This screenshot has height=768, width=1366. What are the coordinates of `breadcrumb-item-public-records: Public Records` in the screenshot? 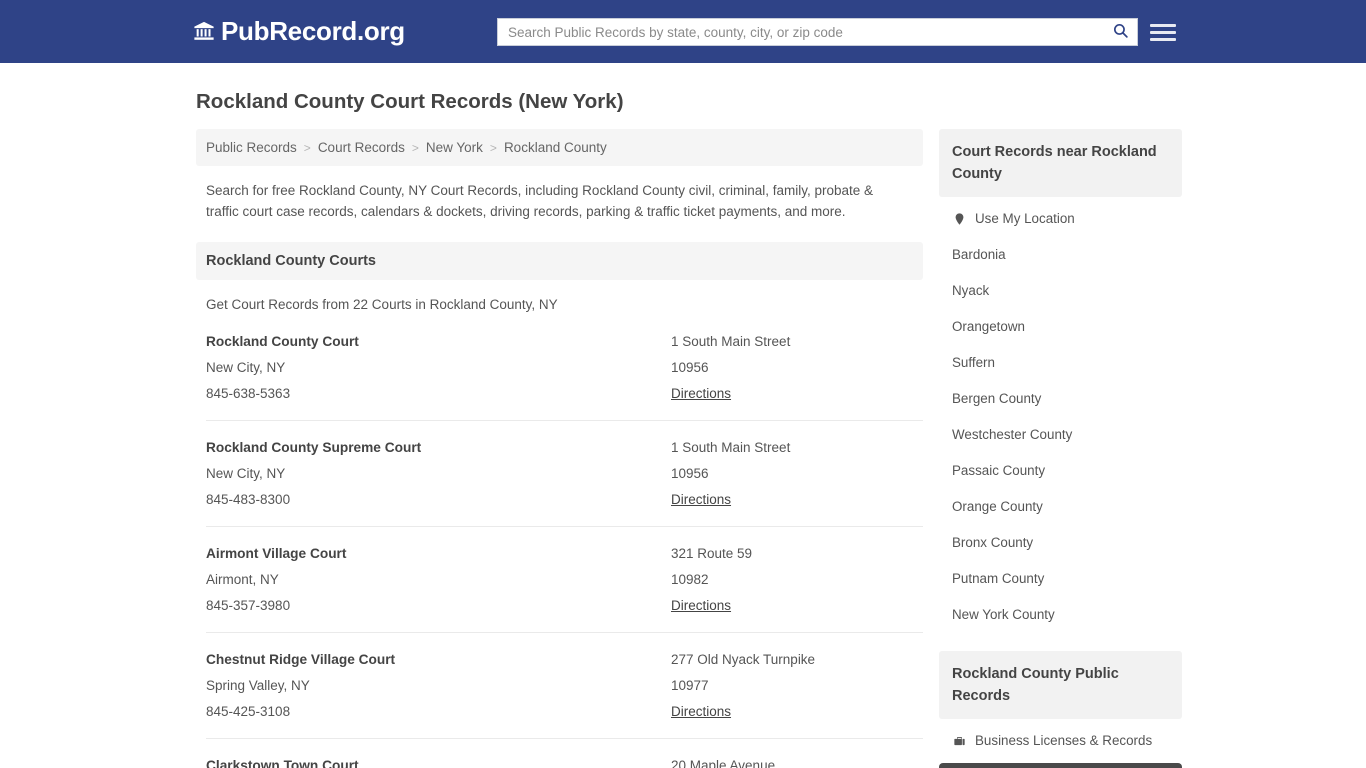 It's located at (251, 147).